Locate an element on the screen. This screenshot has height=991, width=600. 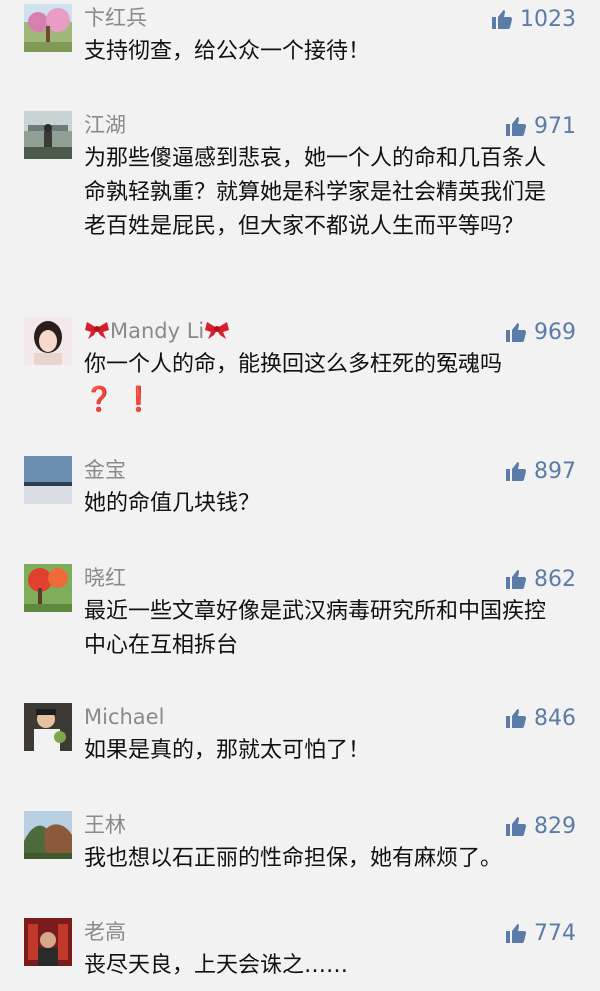
like-count: 1023 is located at coordinates (548, 19).